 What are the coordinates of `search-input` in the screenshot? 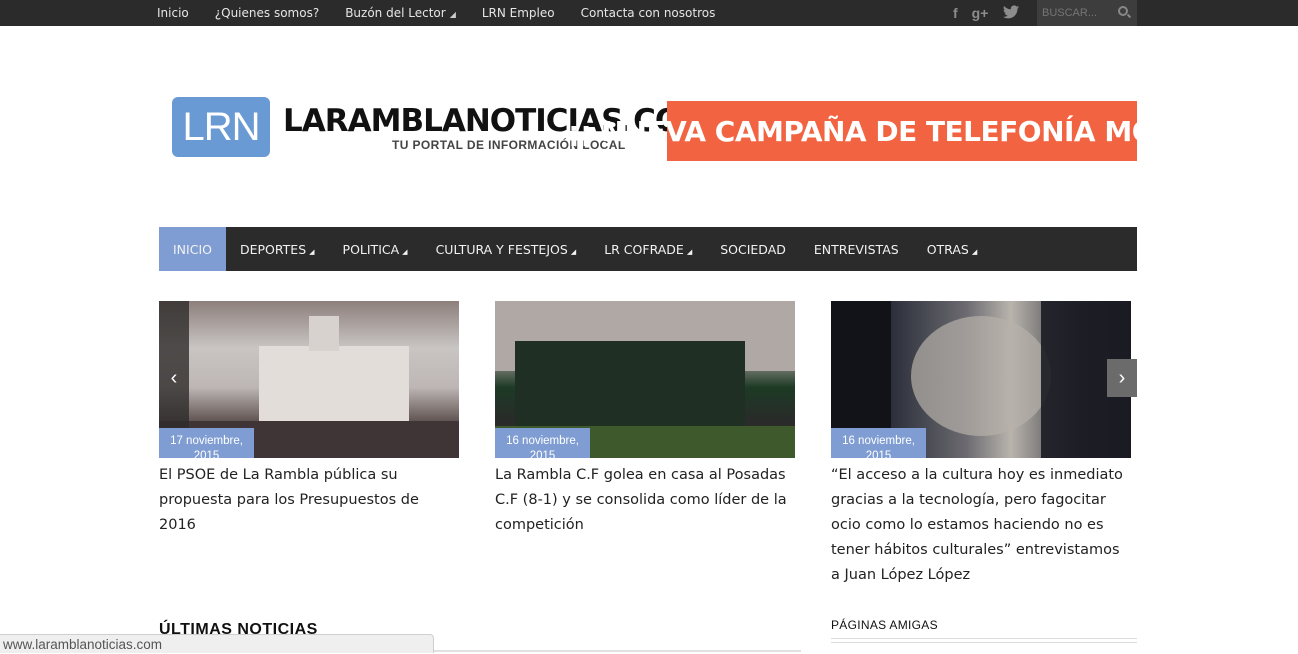 It's located at (1074, 13).